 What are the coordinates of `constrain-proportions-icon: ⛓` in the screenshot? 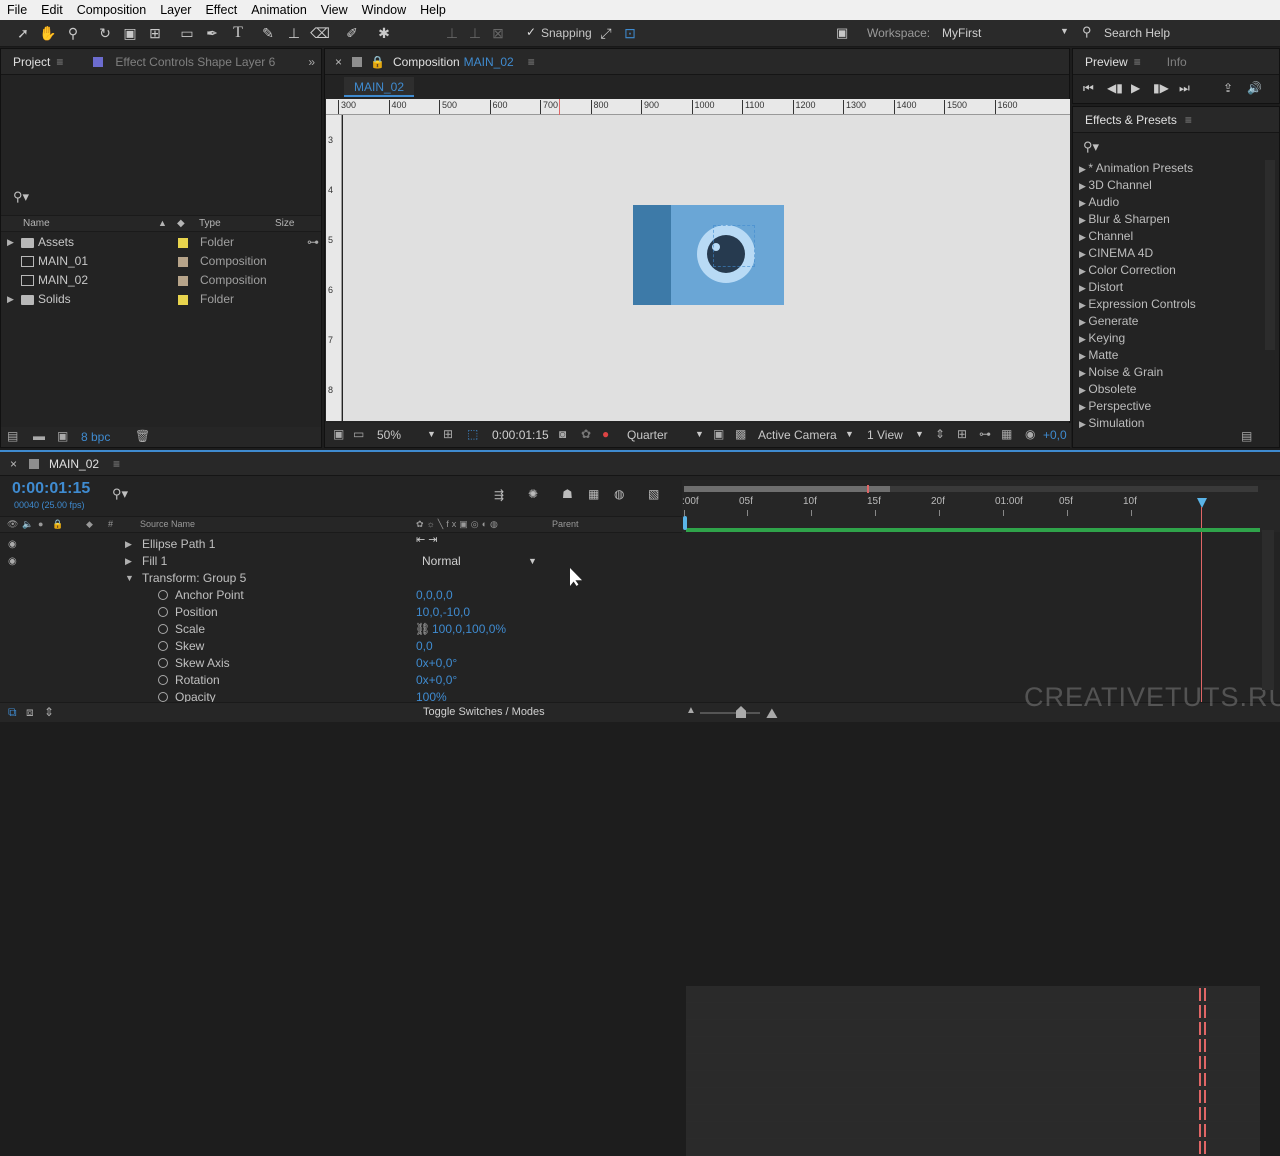 It's located at (422, 629).